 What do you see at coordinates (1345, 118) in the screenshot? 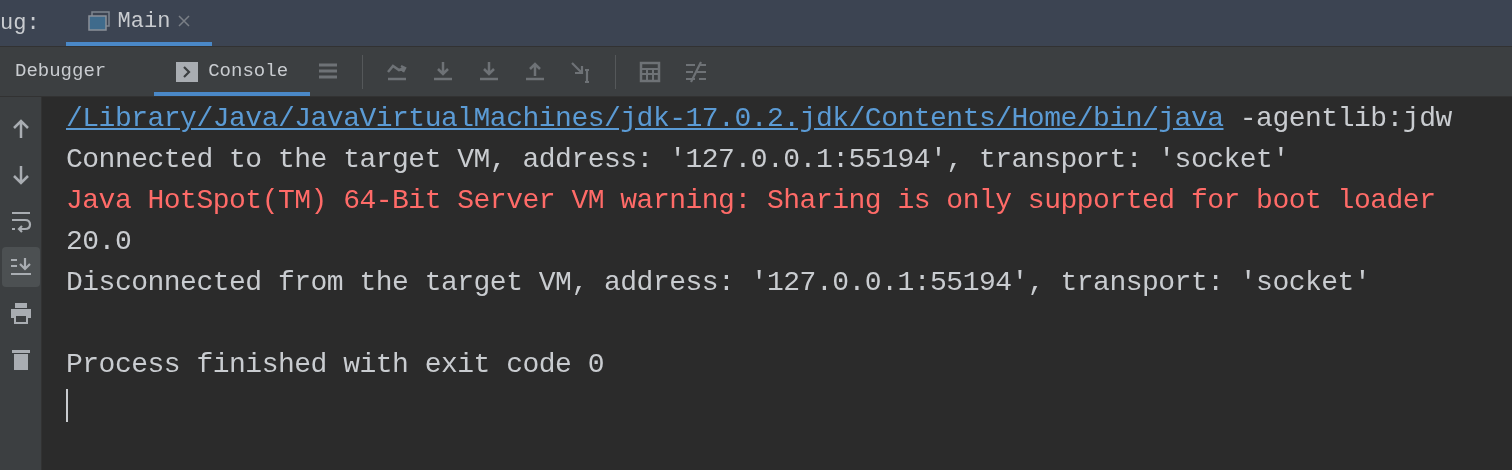
I see `console-text: -agentlib:jdw` at bounding box center [1345, 118].